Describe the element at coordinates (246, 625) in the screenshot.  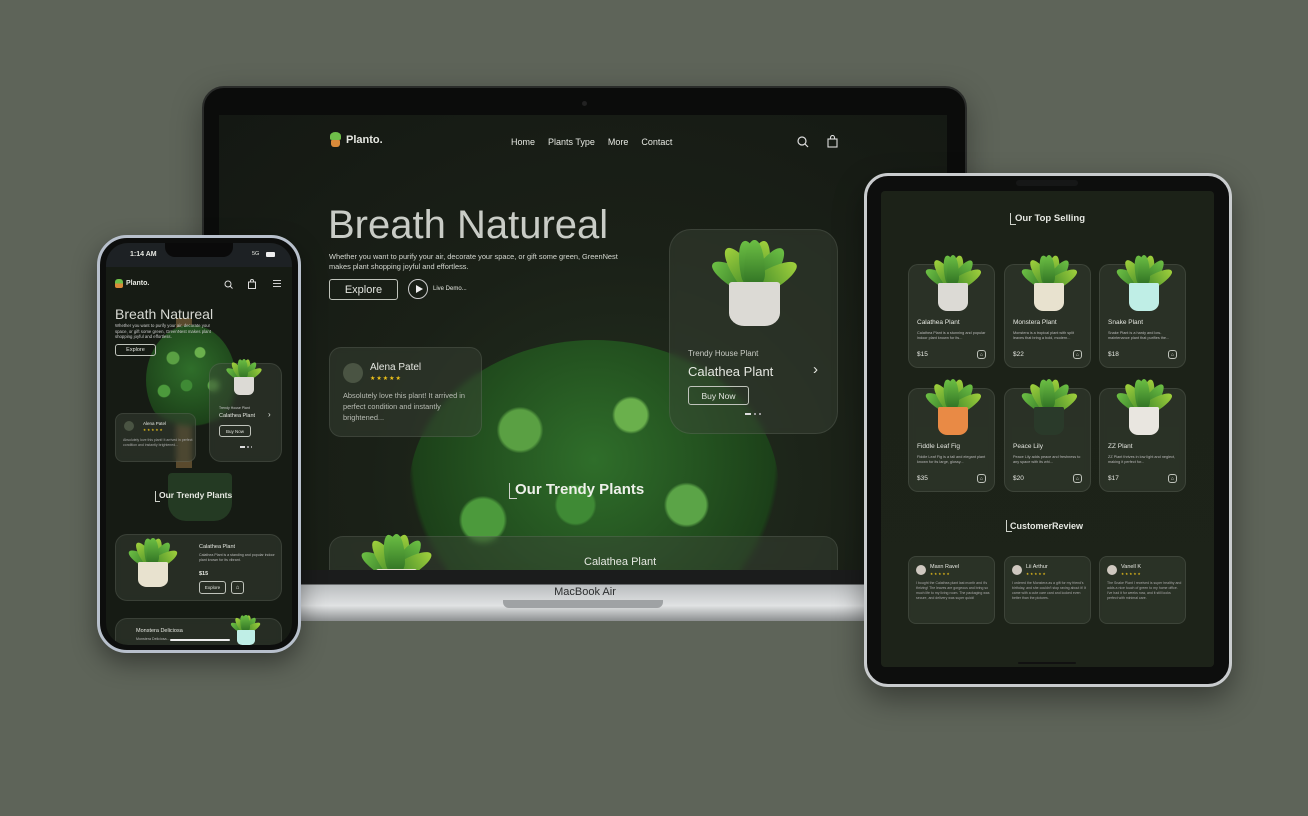
I see `snake-plant-image` at that location.